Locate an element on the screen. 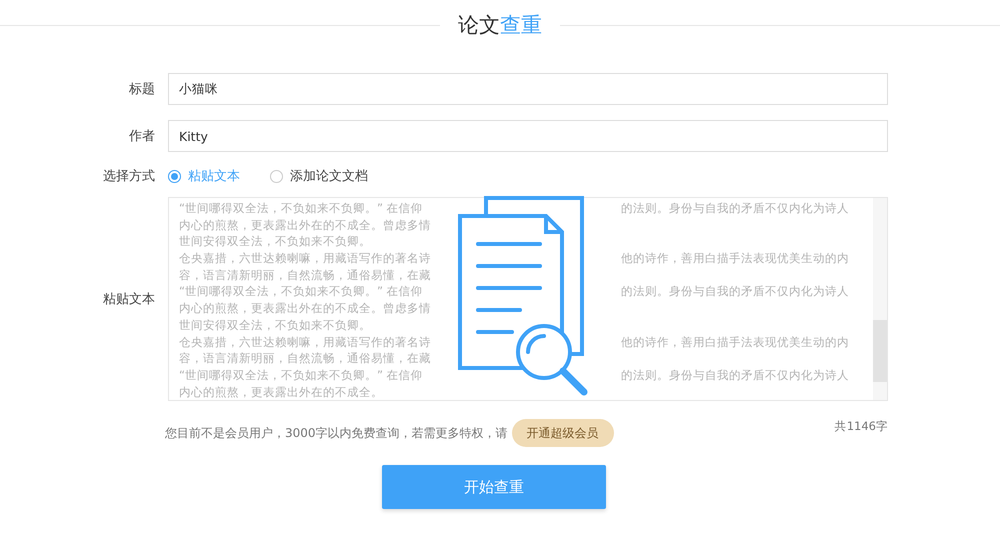 Image resolution: width=1000 pixels, height=555 pixels. field-label: 作者 is located at coordinates (141, 136).